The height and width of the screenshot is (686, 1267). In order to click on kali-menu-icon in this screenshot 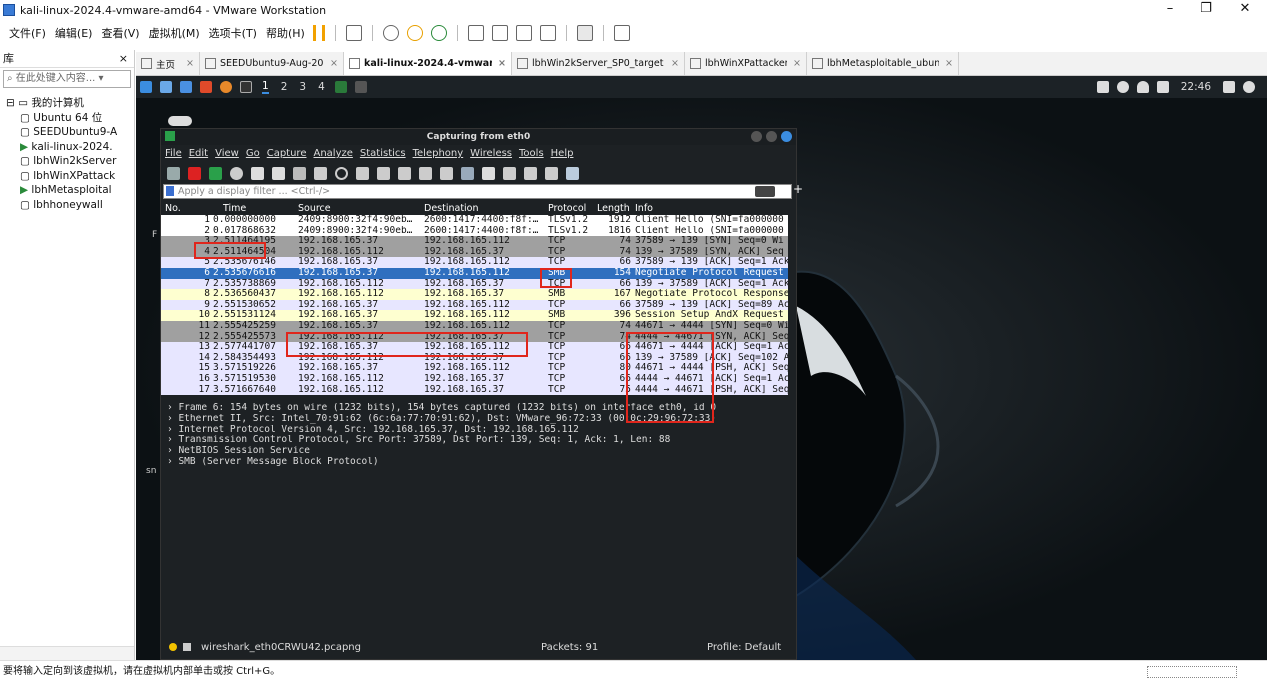, I will do `click(146, 87)`.